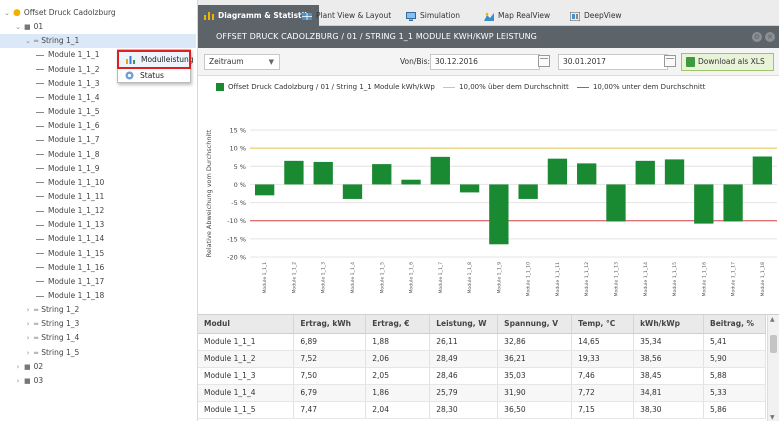 The height and width of the screenshot is (421, 779). I want to click on tree-node-module: Module 1_1_16, so click(98, 268).